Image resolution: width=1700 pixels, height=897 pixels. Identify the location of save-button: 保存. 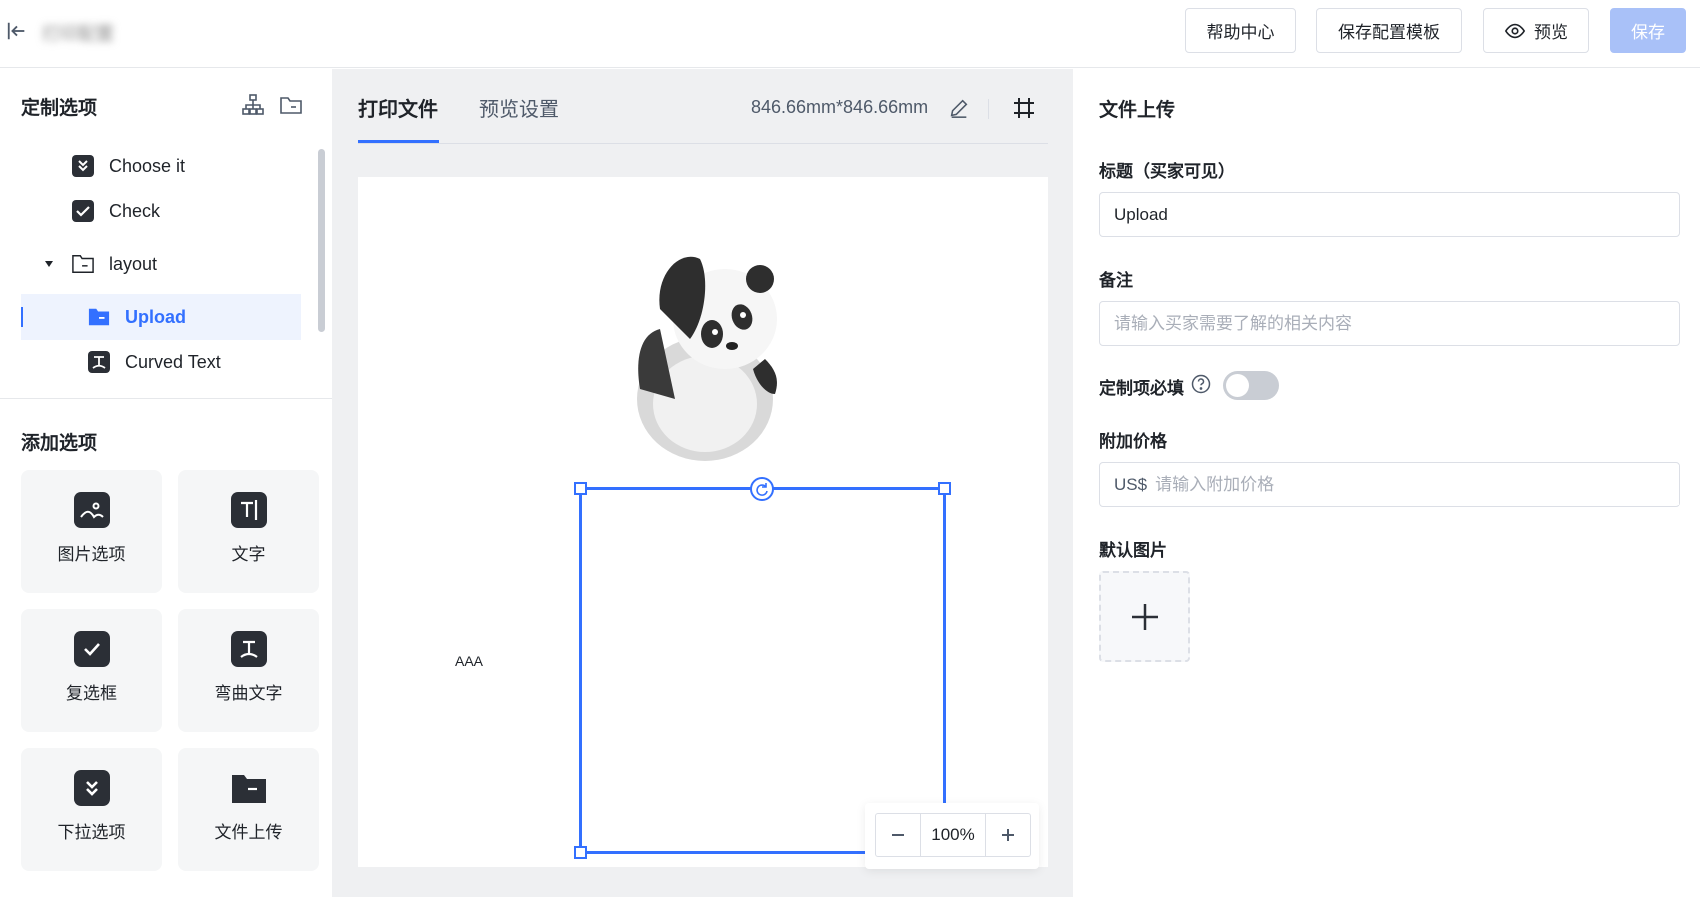
(1648, 30).